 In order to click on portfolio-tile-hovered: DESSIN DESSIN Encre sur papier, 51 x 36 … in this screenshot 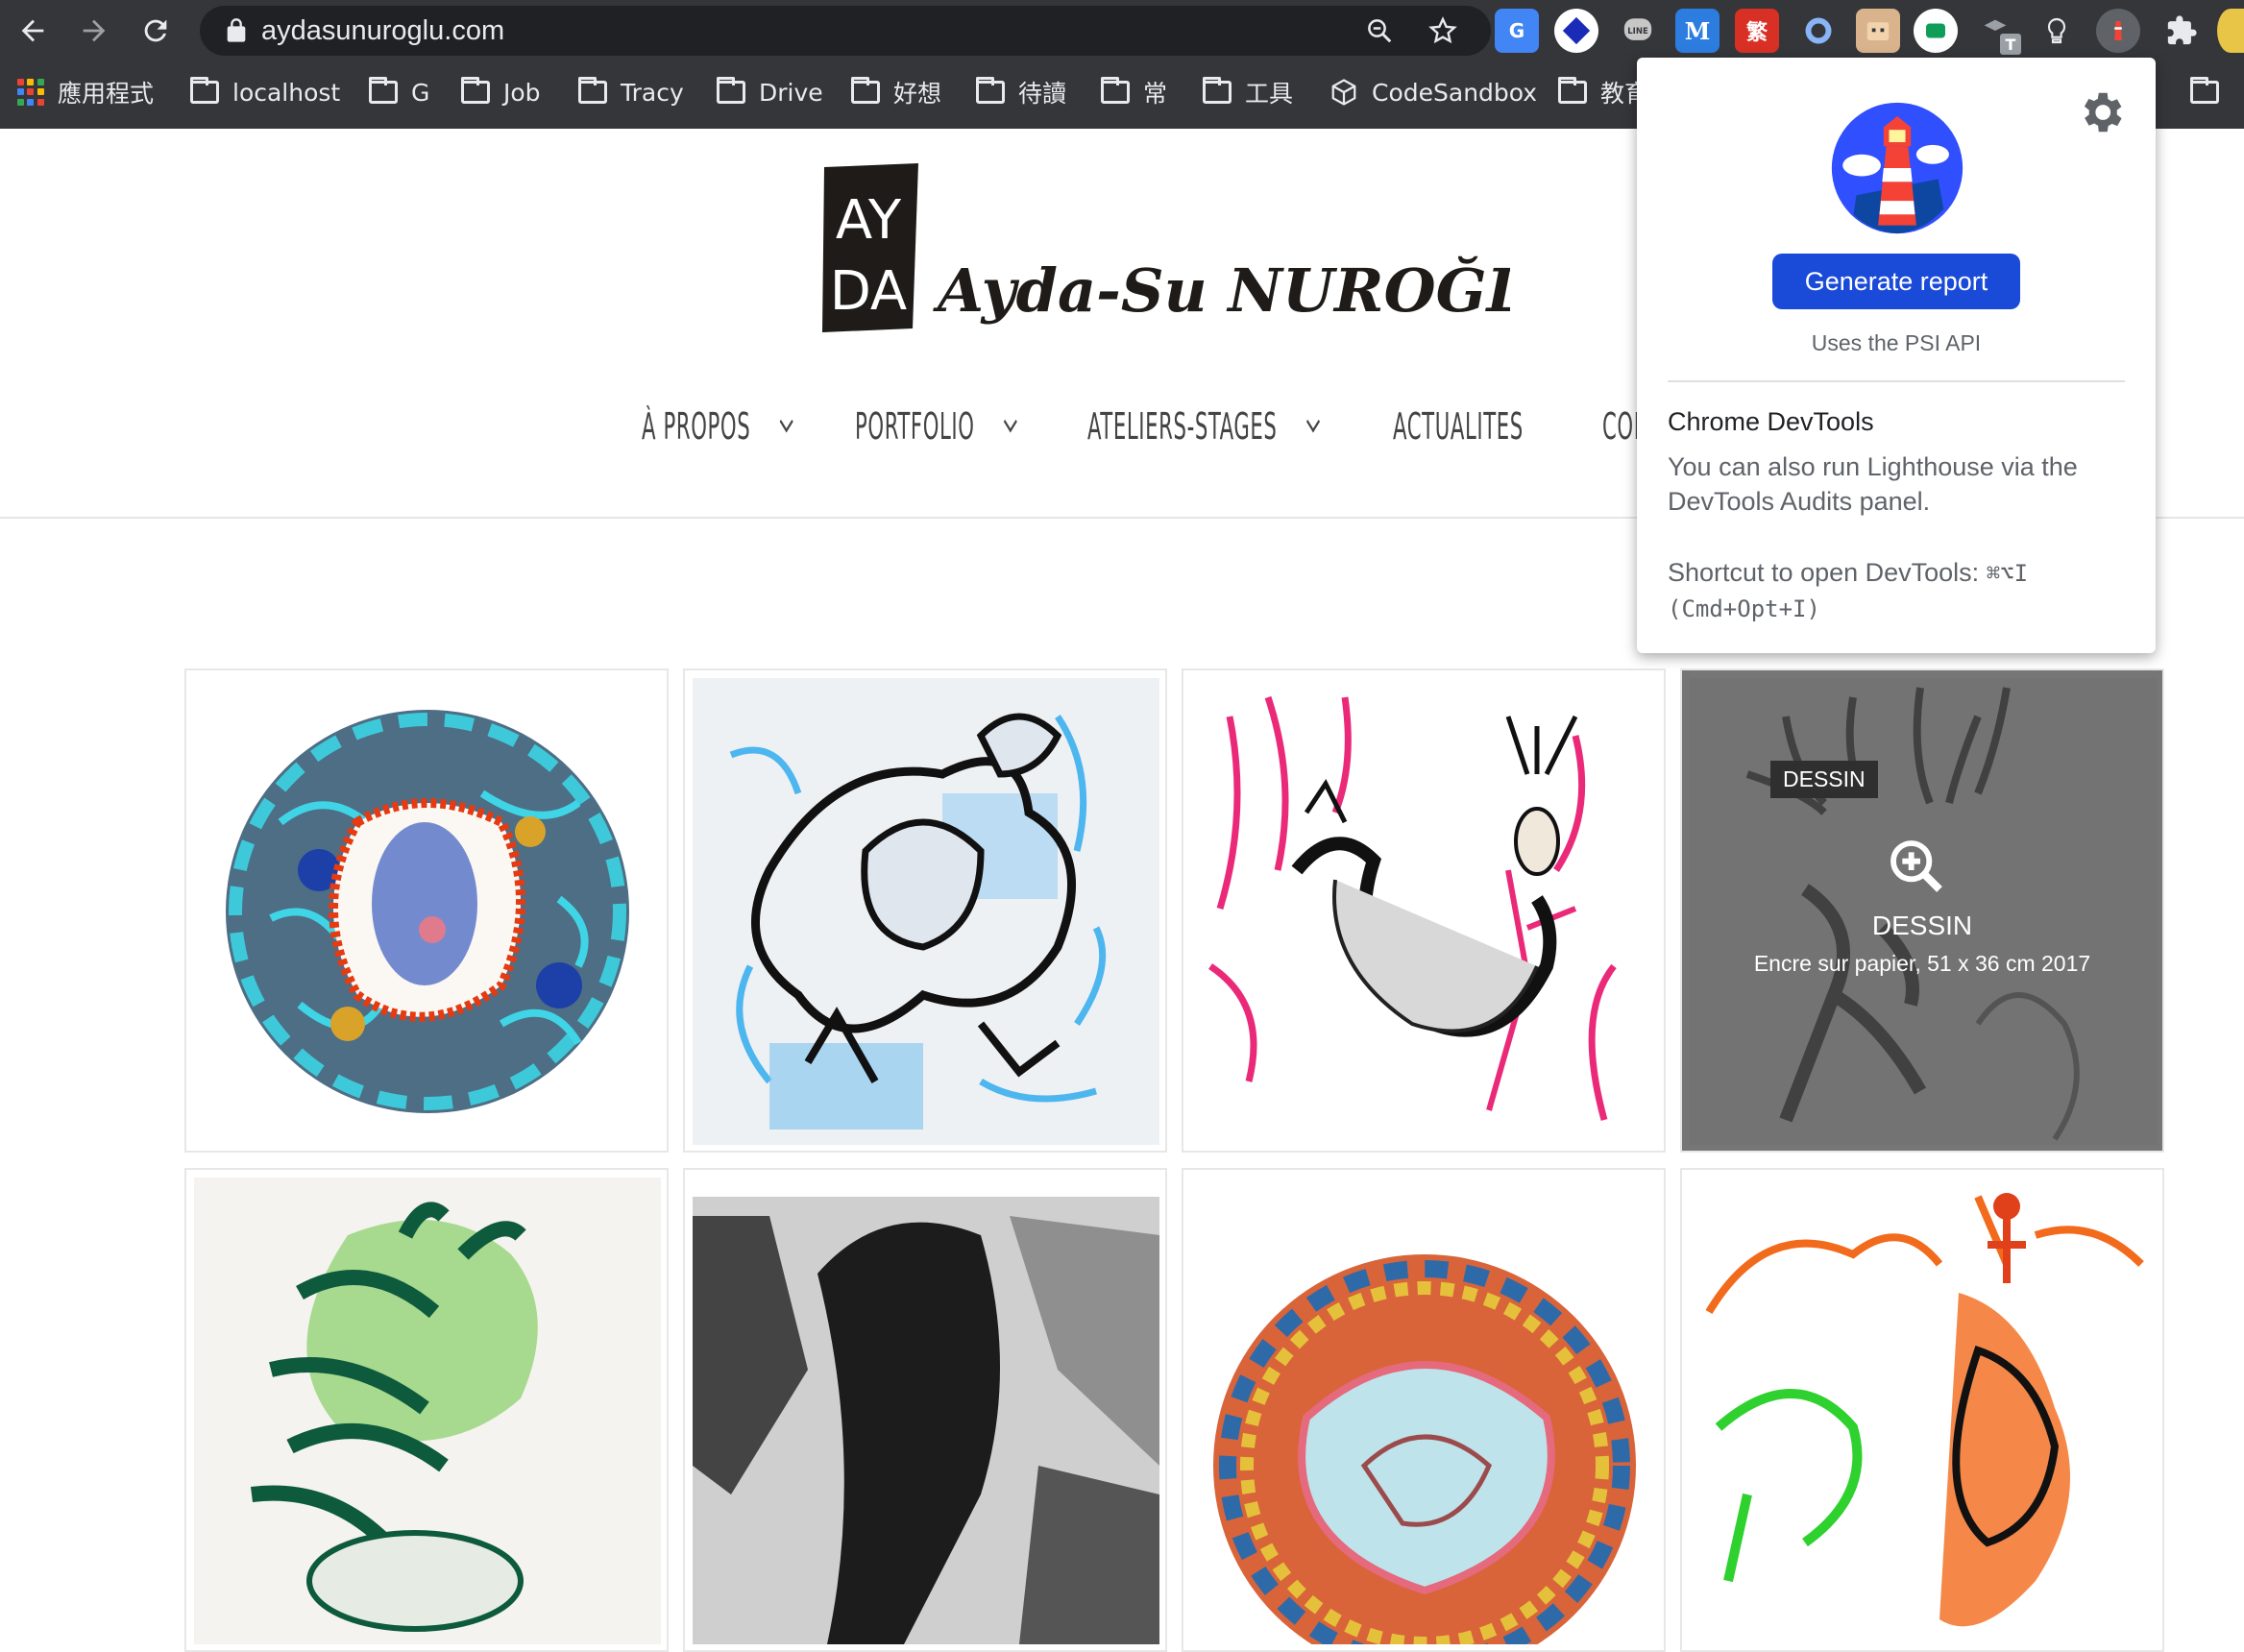, I will do `click(1922, 910)`.